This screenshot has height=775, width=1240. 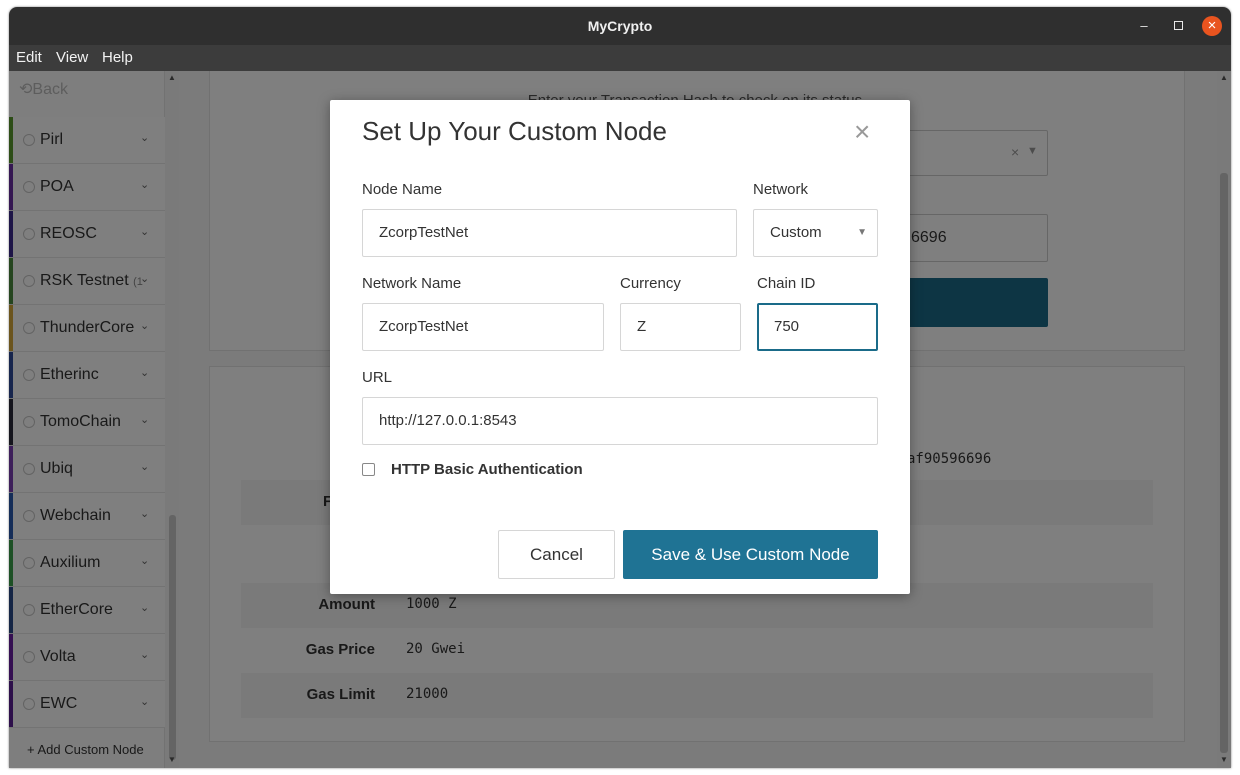 I want to click on close-window-button: ×, so click(x=1212, y=26).